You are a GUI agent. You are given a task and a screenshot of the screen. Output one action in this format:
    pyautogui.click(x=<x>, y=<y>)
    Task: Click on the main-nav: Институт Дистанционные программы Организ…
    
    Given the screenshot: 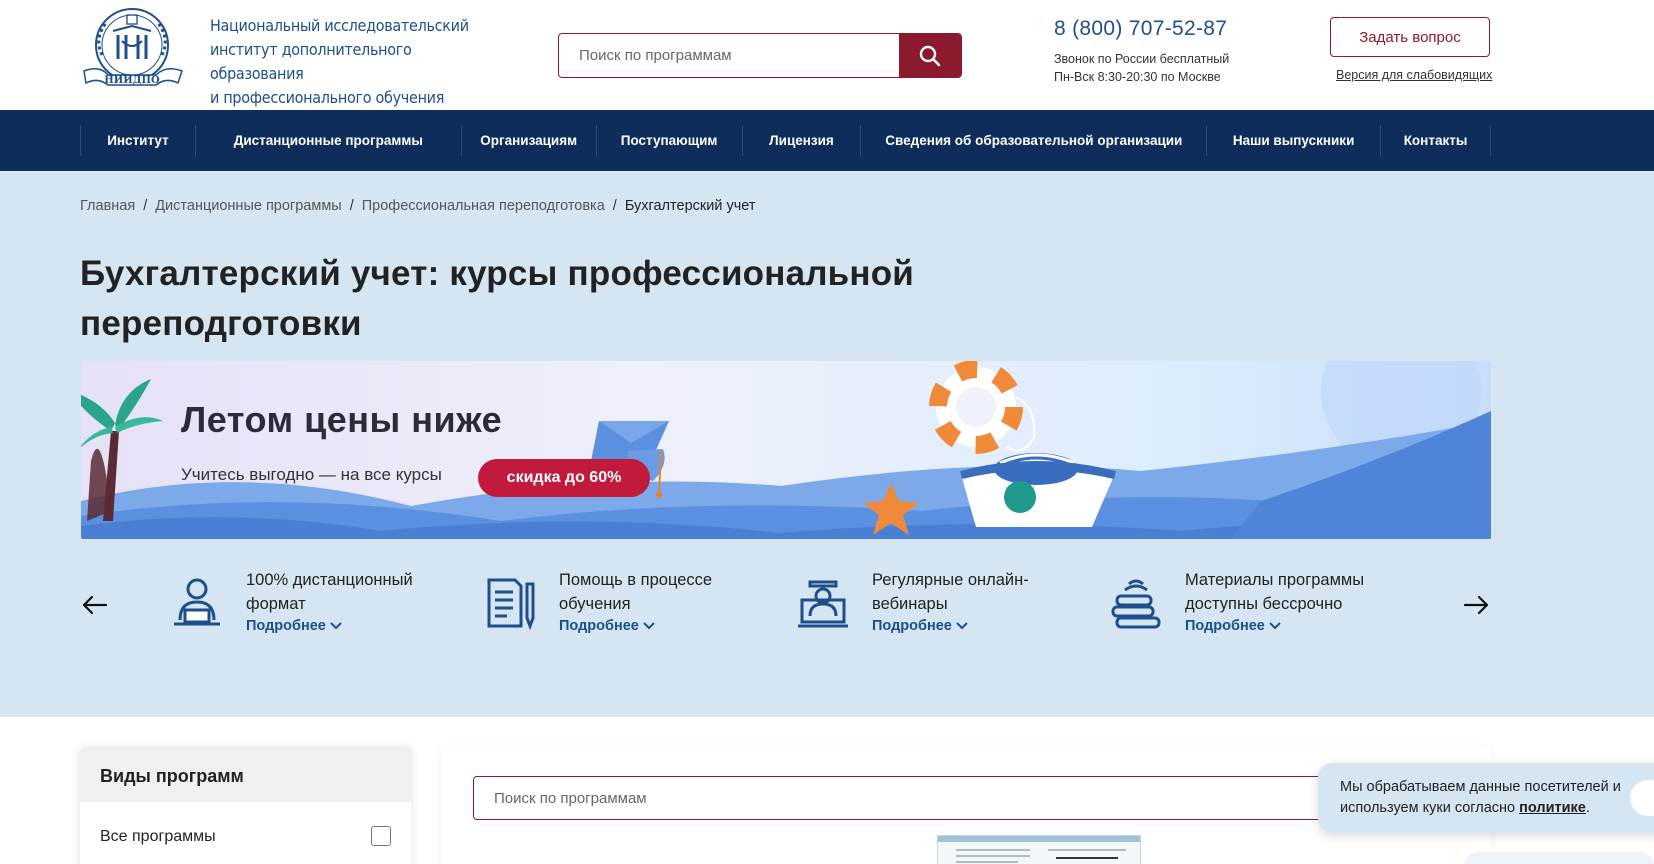 What is the action you would take?
    pyautogui.click(x=827, y=140)
    